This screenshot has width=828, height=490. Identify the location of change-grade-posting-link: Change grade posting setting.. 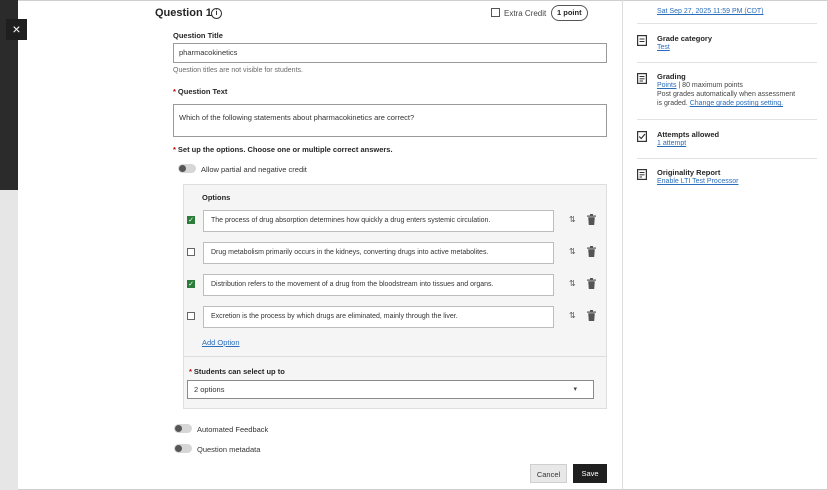
(736, 103).